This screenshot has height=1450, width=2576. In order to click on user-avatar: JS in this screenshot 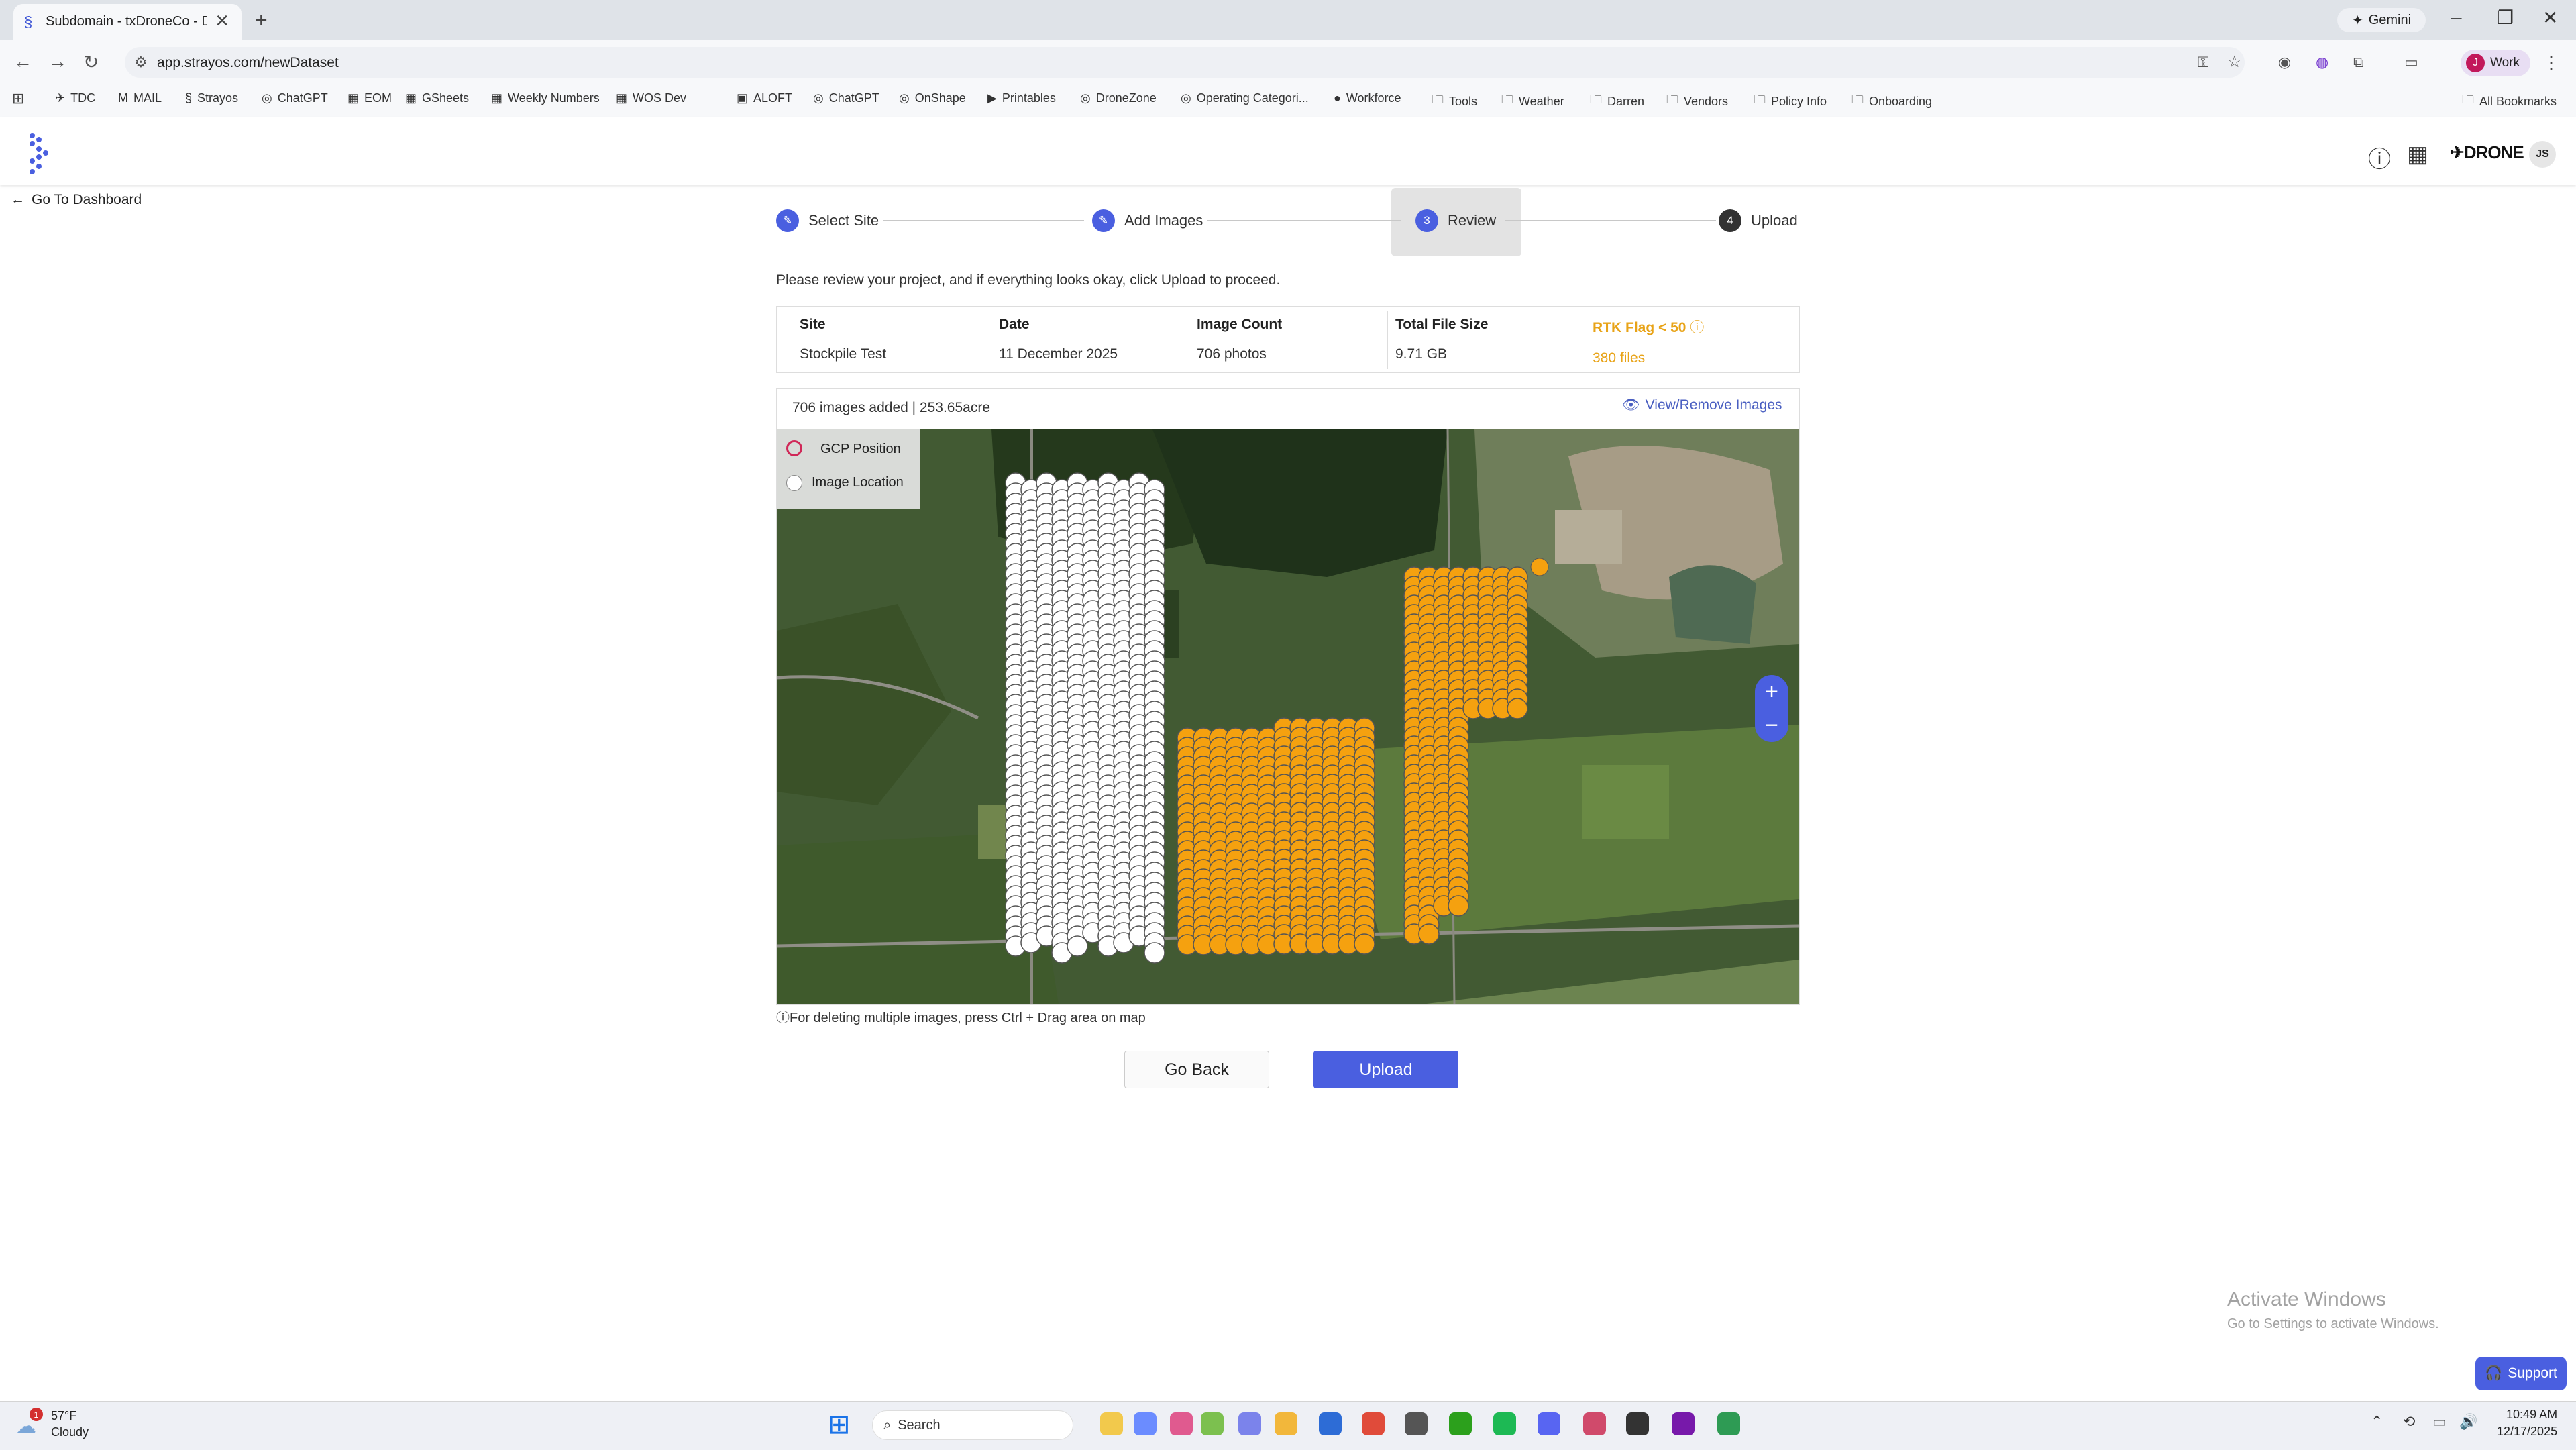, I will do `click(2542, 154)`.